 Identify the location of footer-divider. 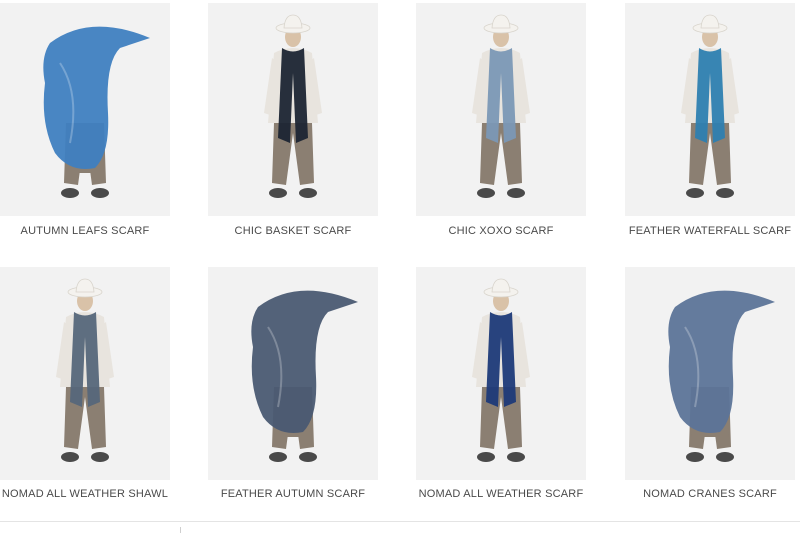
(400, 521).